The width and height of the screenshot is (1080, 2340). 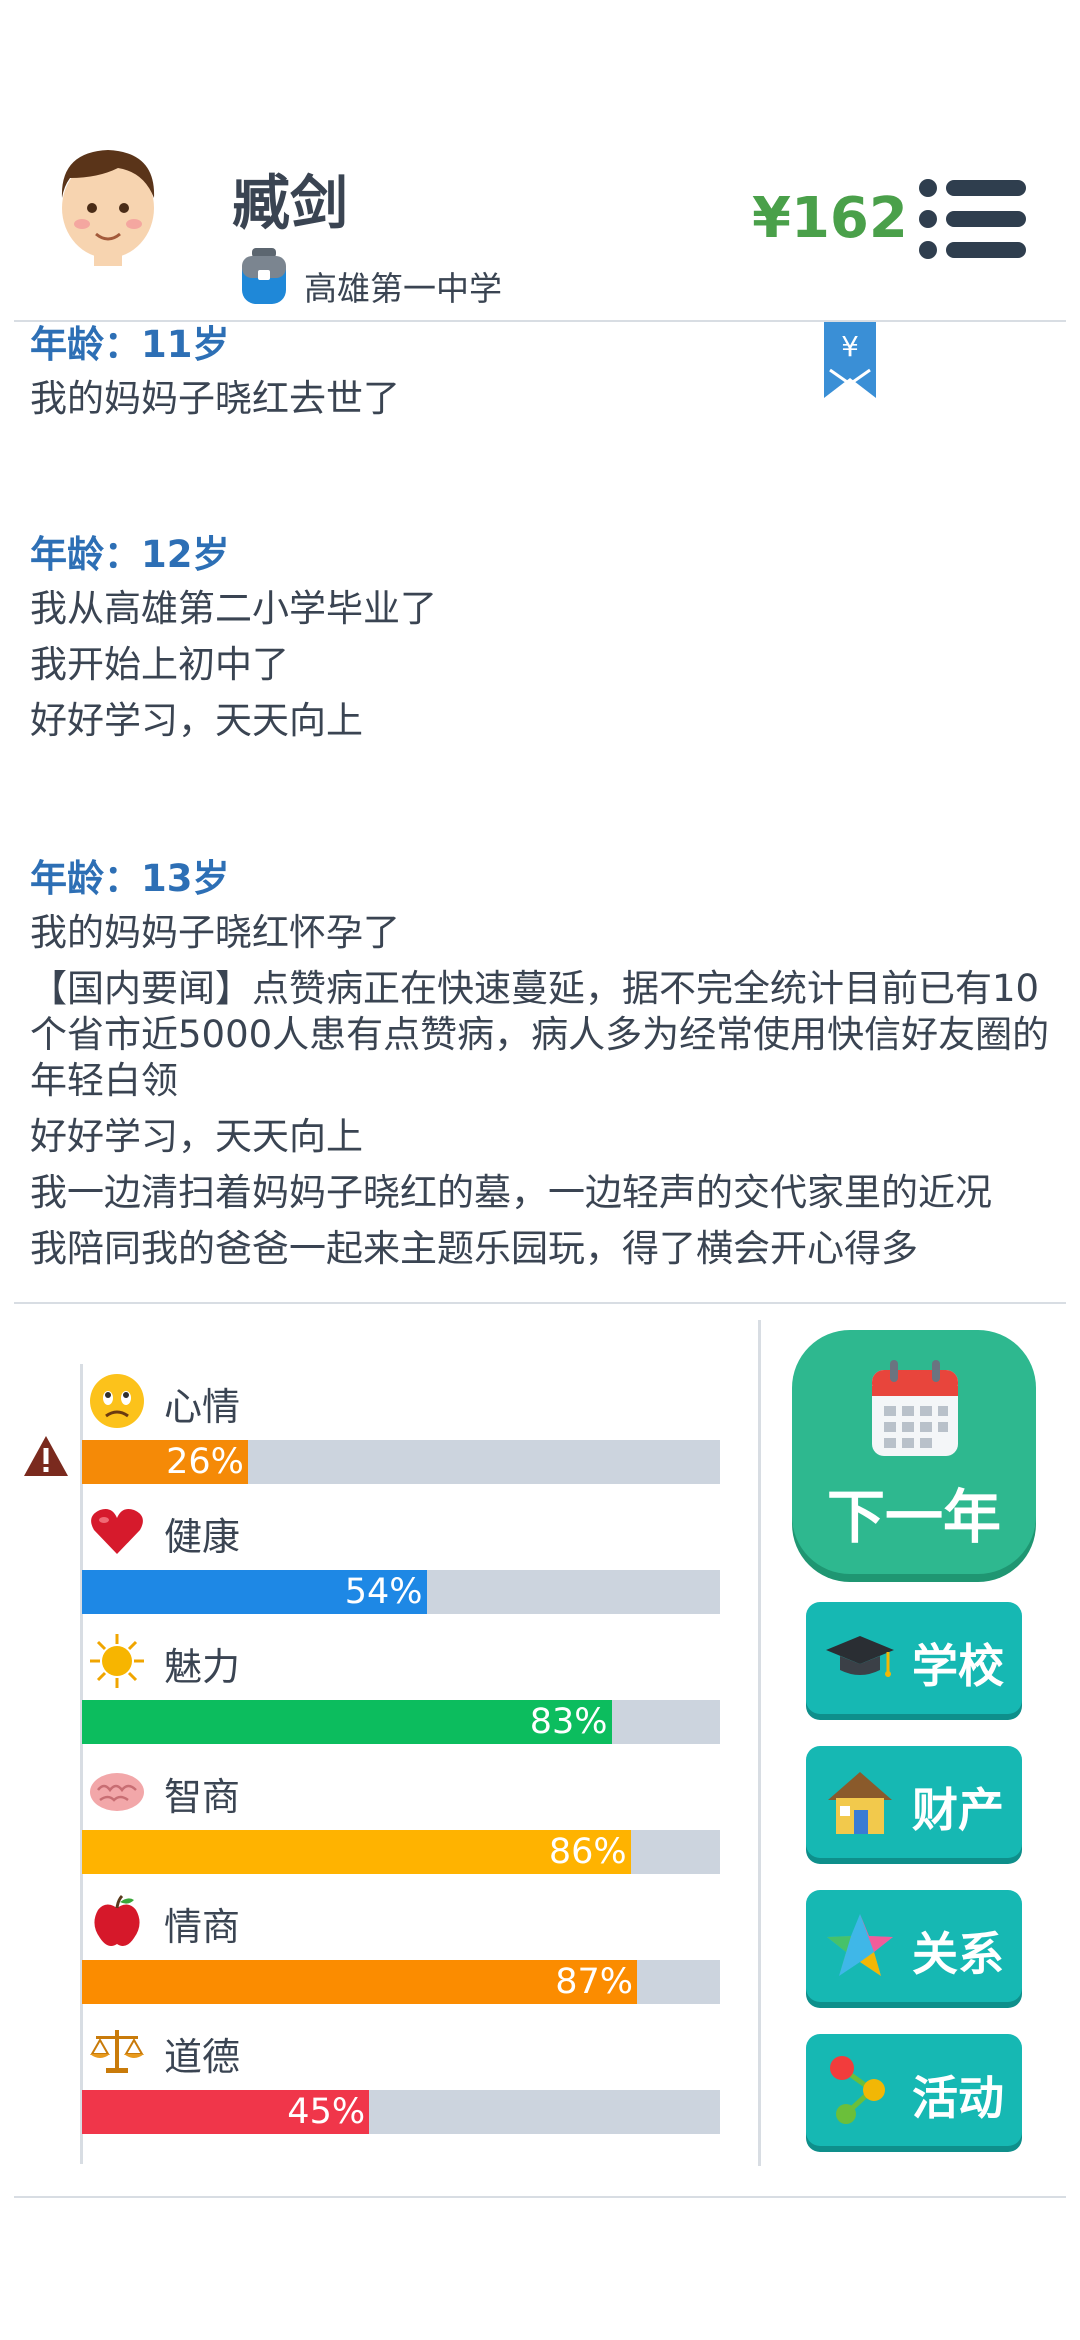 I want to click on stat-bar-track: 45%, so click(x=401, y=2112).